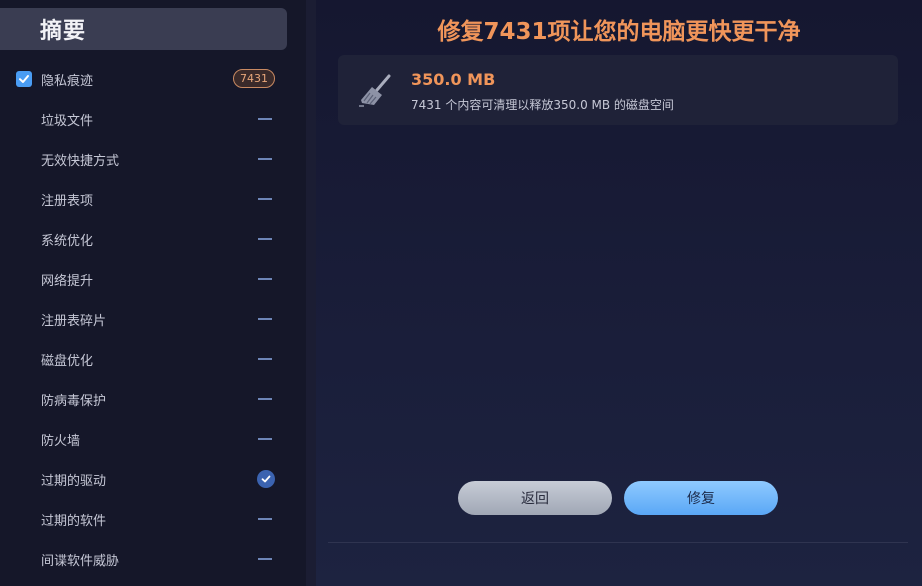 The image size is (922, 586). Describe the element at coordinates (254, 78) in the screenshot. I see `count-badge: 7431` at that location.